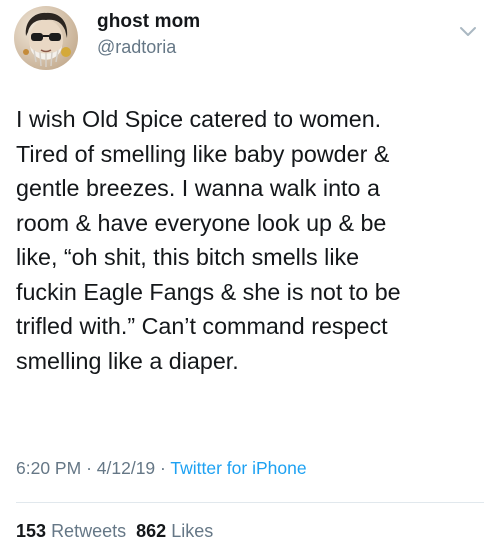  Describe the element at coordinates (136, 47) in the screenshot. I see `user-handle: @radtoria` at that location.